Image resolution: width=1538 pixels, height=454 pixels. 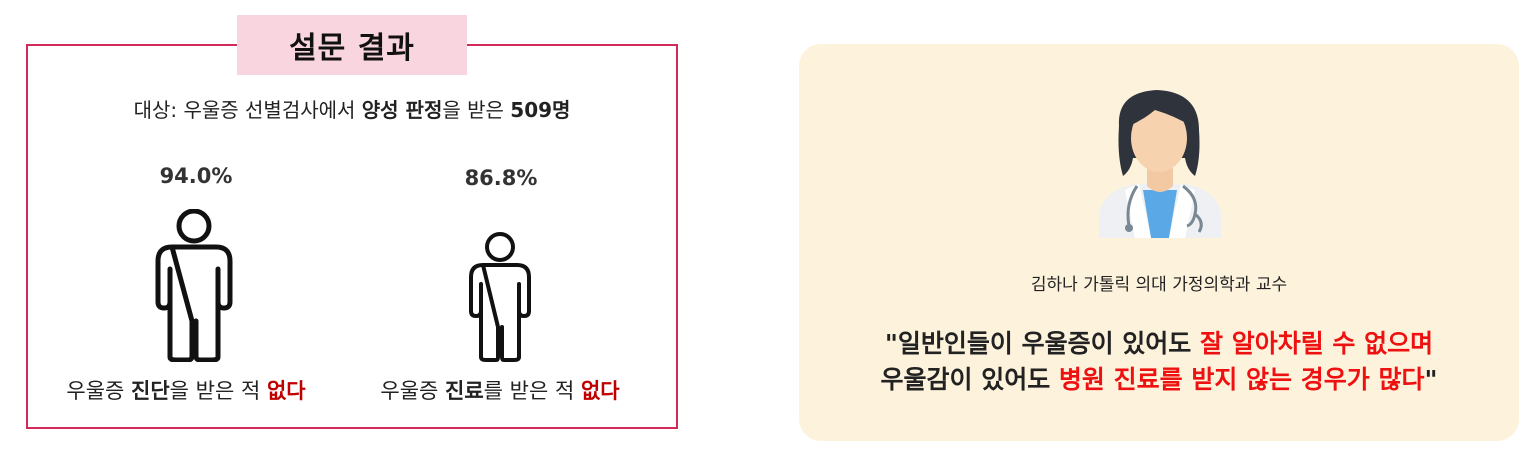 What do you see at coordinates (1317, 343) in the screenshot?
I see `quote-highlight: 잘 알아차릴 수 없으며` at bounding box center [1317, 343].